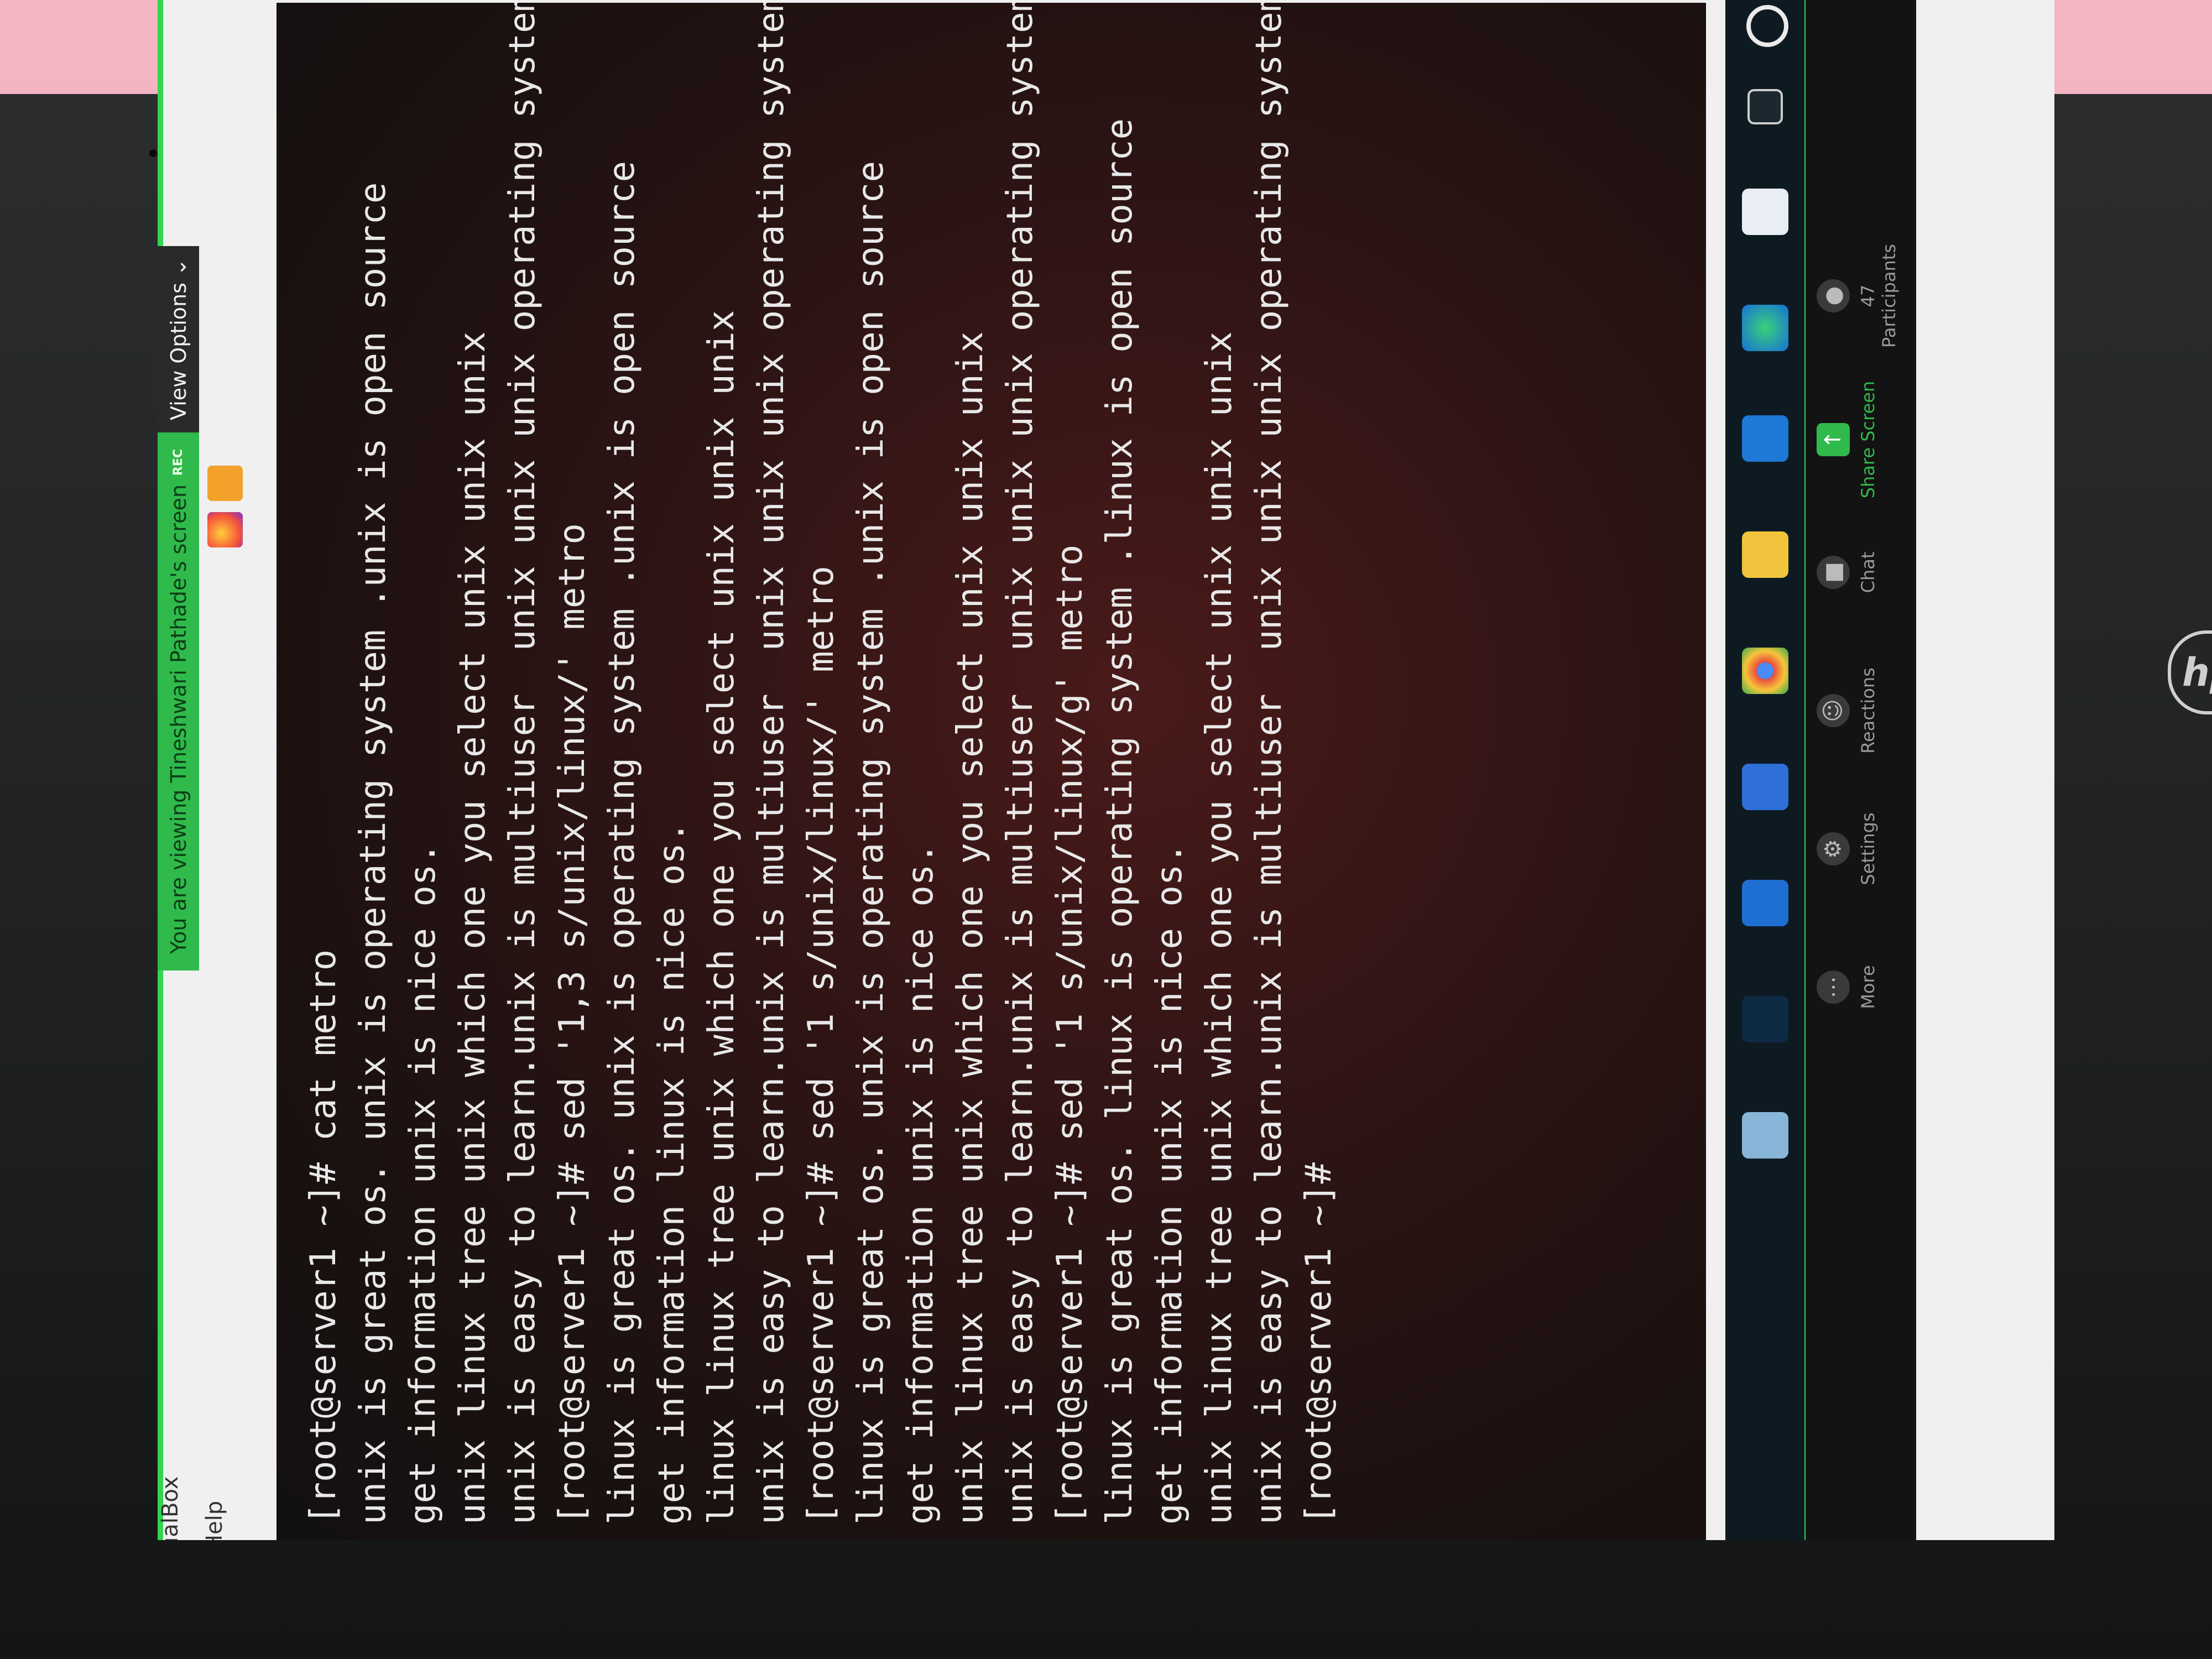  I want to click on more-button: ⋯ More, so click(1848, 987).